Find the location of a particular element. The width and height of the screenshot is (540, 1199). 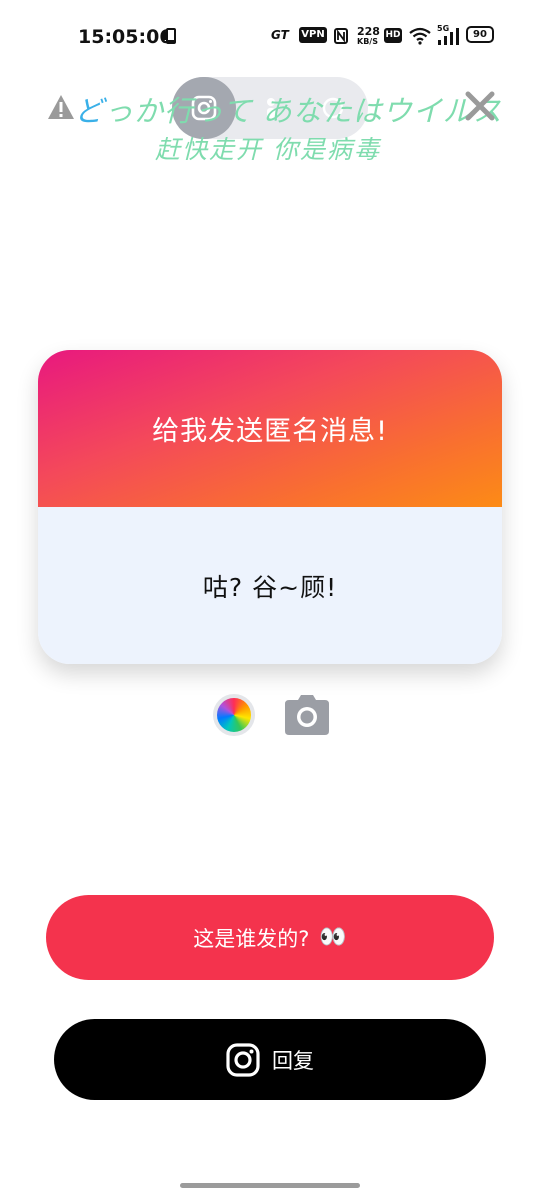

status-bar: 15:05:06 GT VPN 228 KB/S HD 5G 90 is located at coordinates (270, 36).